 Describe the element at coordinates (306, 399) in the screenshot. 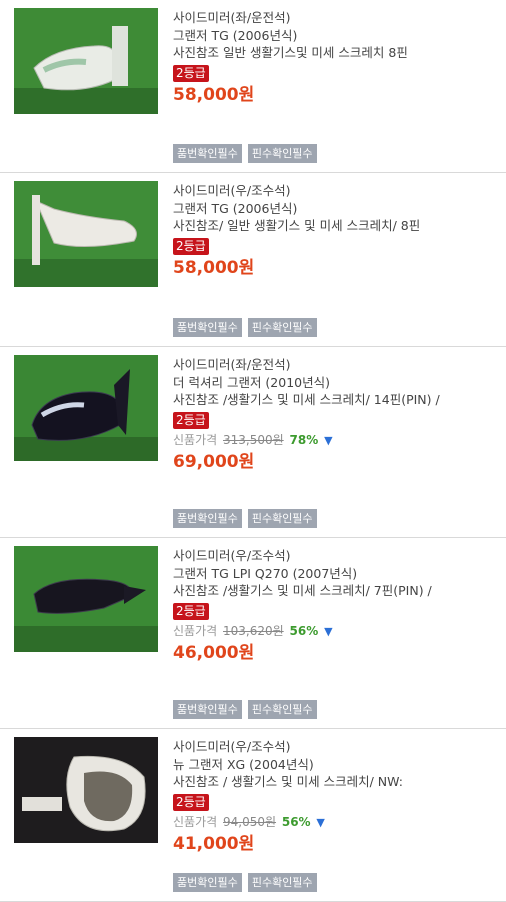

I see `product-description: 사진참조 /생활기스 및 미세 스크레치/ 14핀(PIN) /` at that location.